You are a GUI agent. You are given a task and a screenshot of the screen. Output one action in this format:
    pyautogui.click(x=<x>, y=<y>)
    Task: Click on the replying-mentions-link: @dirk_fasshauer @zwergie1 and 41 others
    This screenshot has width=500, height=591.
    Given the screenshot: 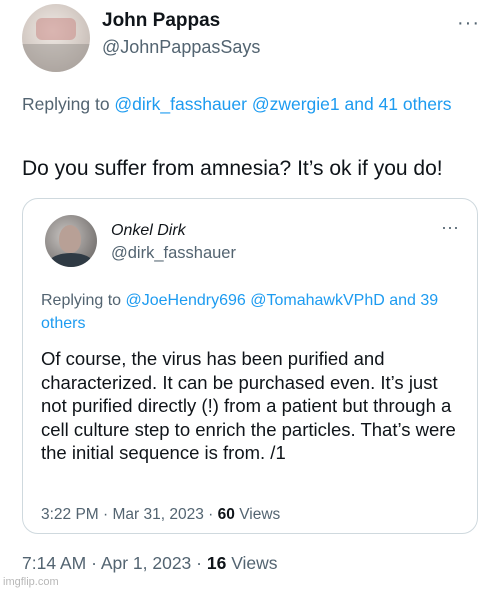 What is the action you would take?
    pyautogui.click(x=282, y=104)
    